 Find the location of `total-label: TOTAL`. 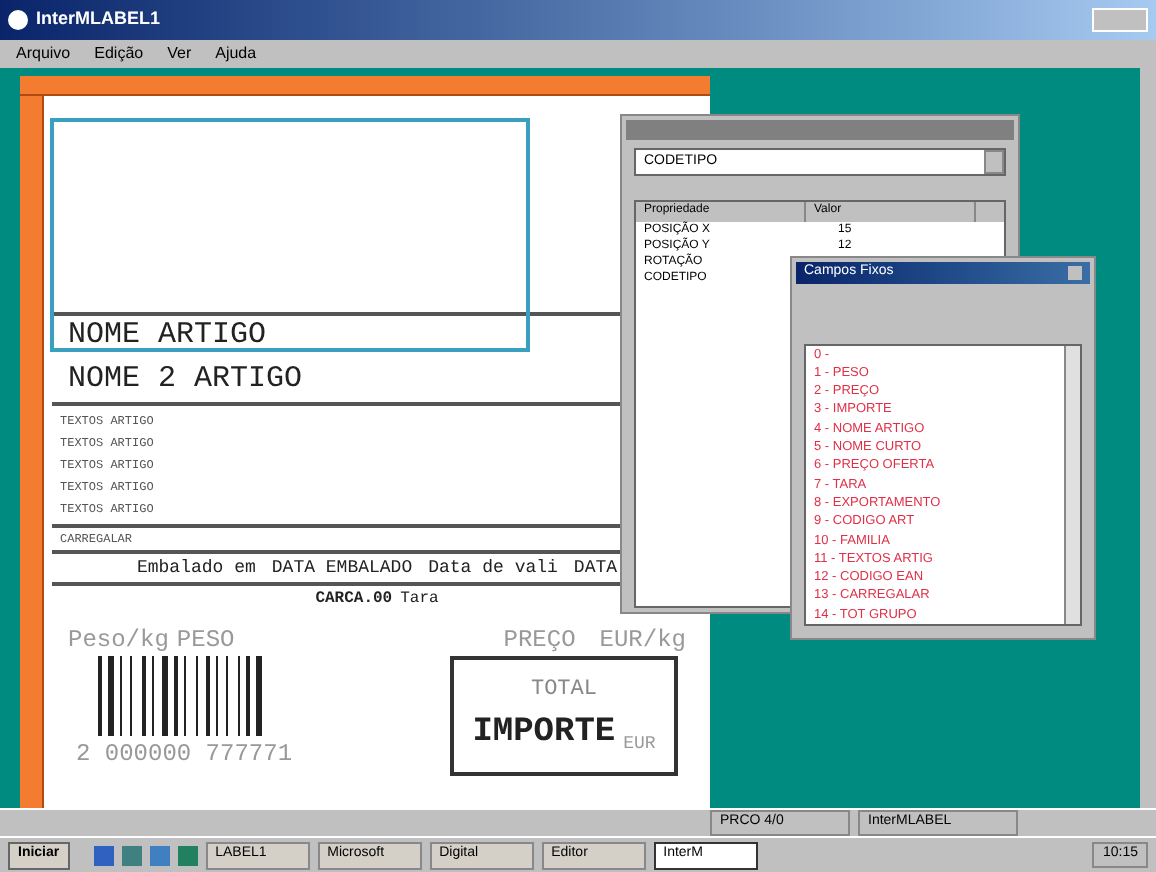

total-label: TOTAL is located at coordinates (563, 691).